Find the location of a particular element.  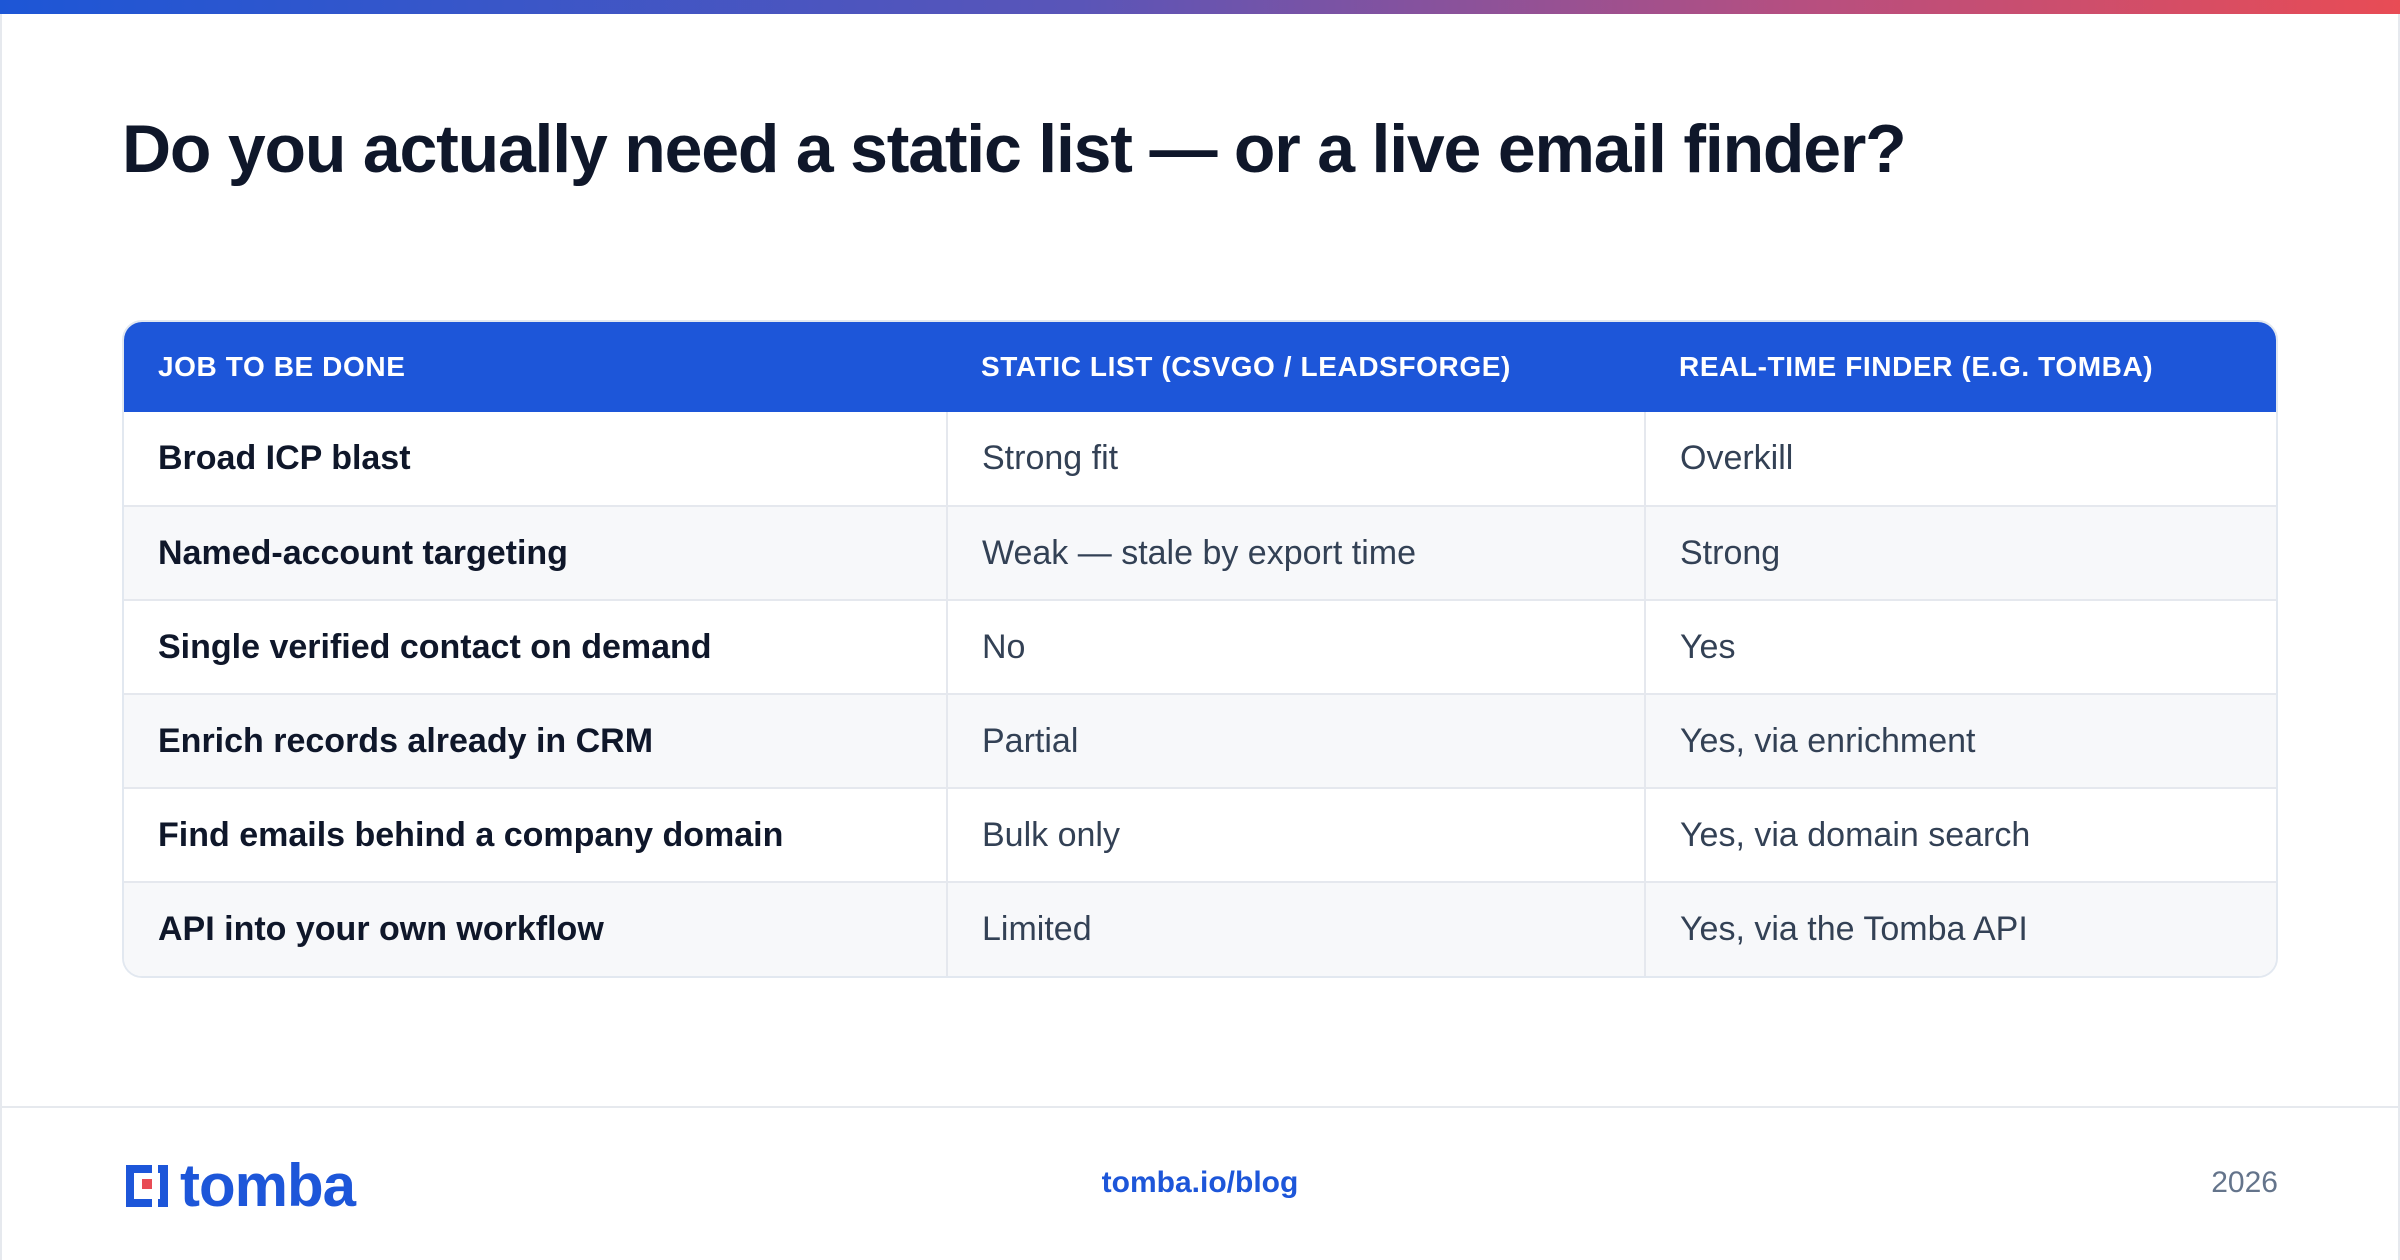

footer: tomba tomba.io/blog 2026 is located at coordinates (1200, 1183).